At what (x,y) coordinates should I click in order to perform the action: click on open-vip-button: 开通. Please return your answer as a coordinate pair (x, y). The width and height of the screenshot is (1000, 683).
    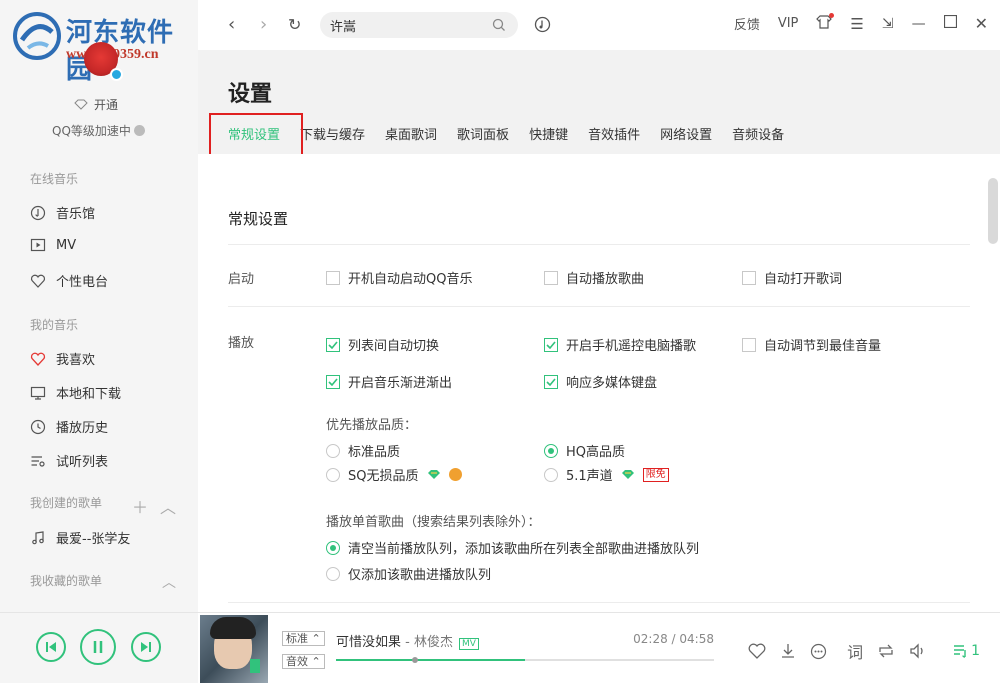
    Looking at the image, I should click on (96, 104).